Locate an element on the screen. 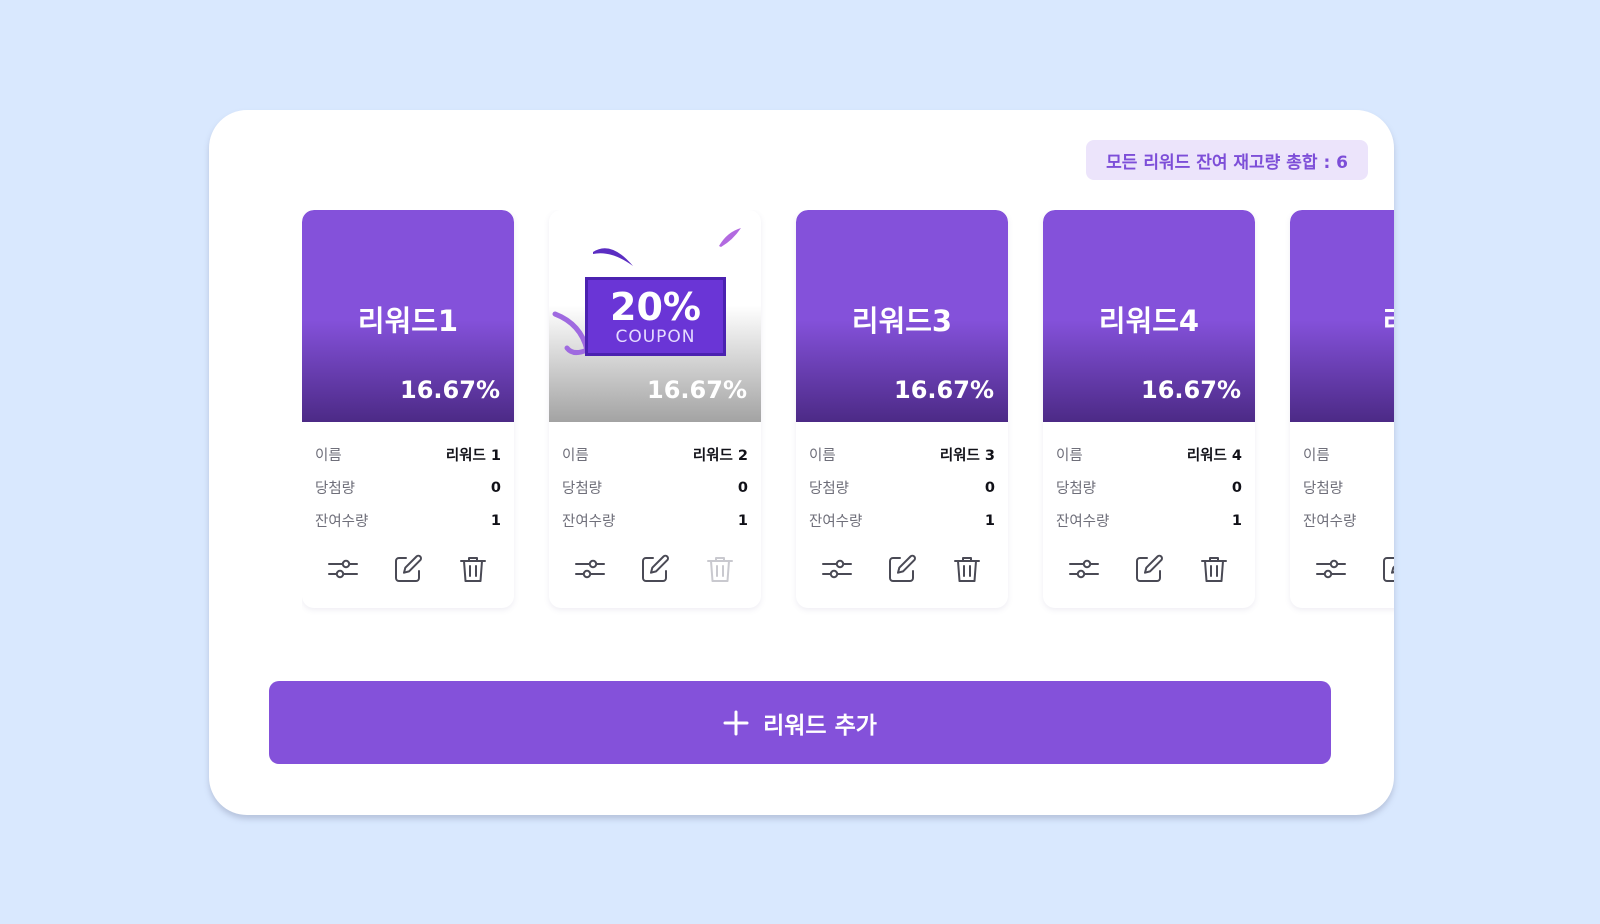  add-reward-button: 리워드 추가 is located at coordinates (800, 722).